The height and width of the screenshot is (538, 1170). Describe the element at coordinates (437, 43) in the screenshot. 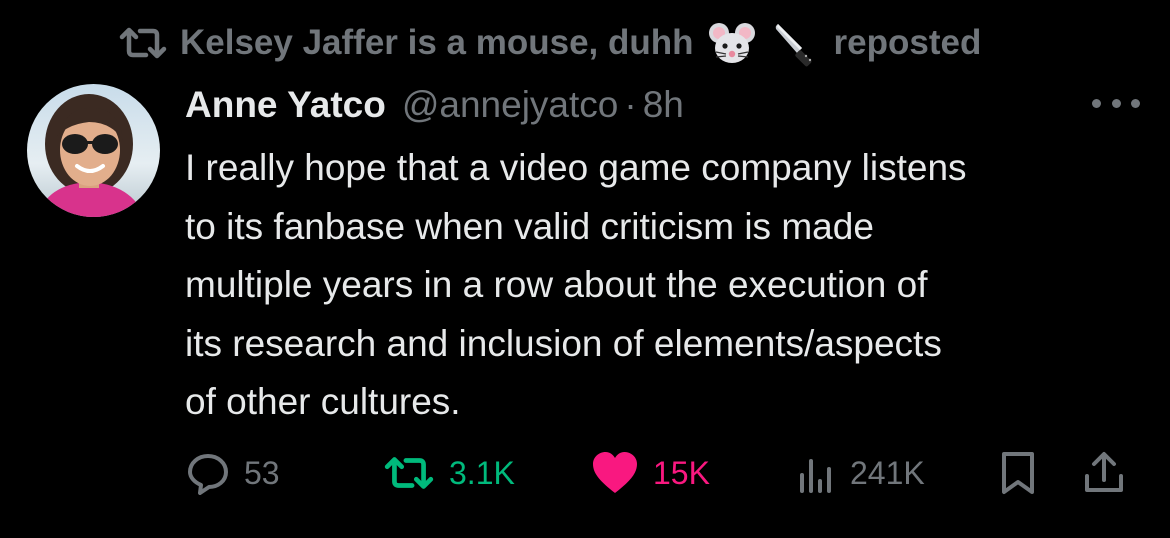

I see `reposter-name: Kelsey Jaffer is a mouse, duhh` at that location.